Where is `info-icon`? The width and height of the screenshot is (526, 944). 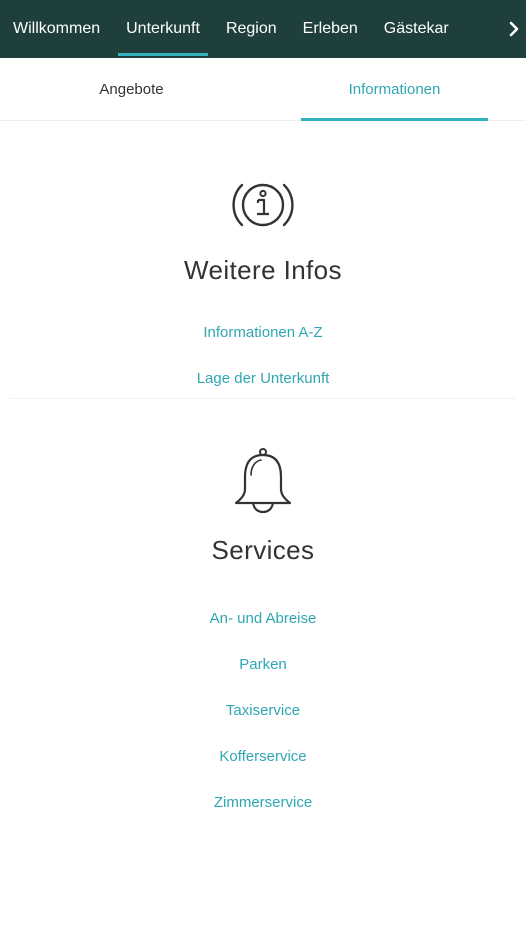
info-icon is located at coordinates (263, 205).